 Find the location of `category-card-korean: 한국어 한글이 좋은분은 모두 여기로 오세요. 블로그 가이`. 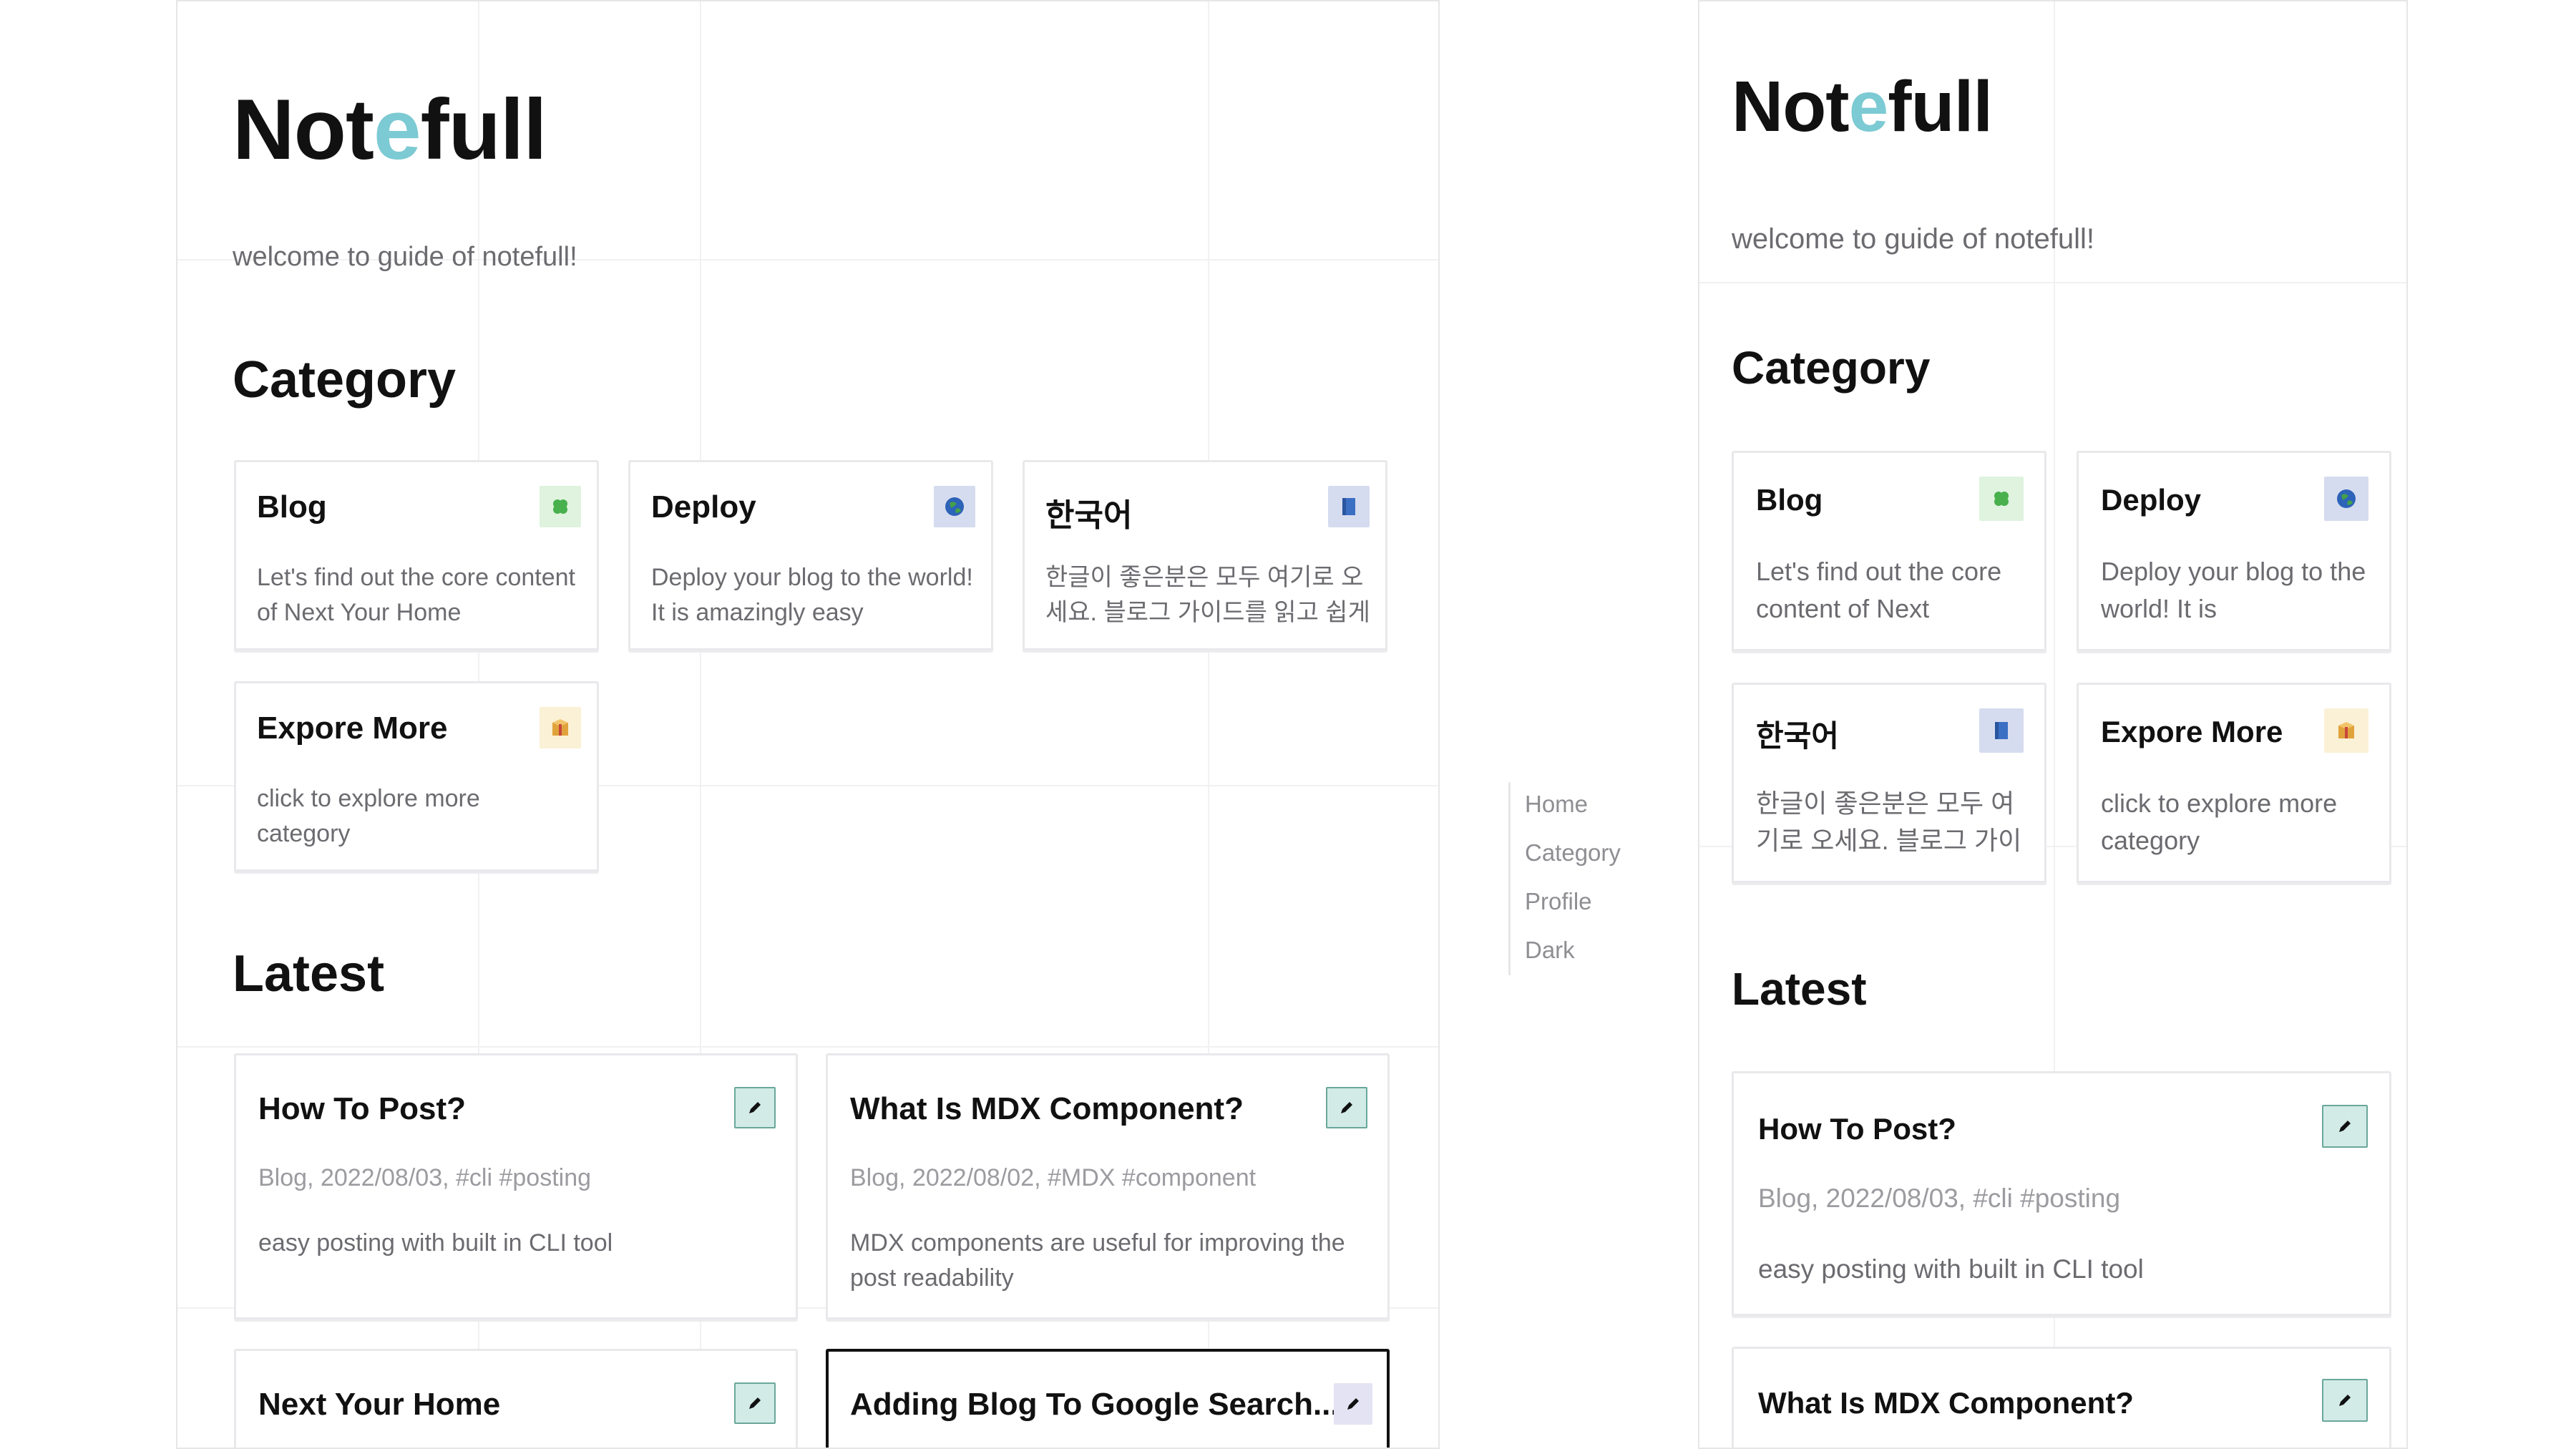

category-card-korean: 한국어 한글이 좋은분은 모두 여기로 오세요. 블로그 가이 is located at coordinates (1889, 783).